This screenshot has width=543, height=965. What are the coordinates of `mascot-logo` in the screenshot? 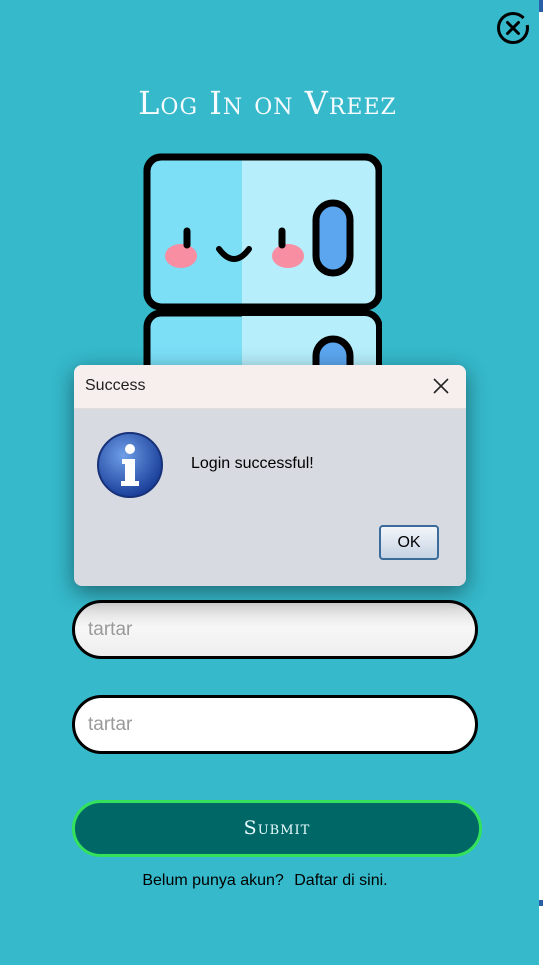 It's located at (262, 280).